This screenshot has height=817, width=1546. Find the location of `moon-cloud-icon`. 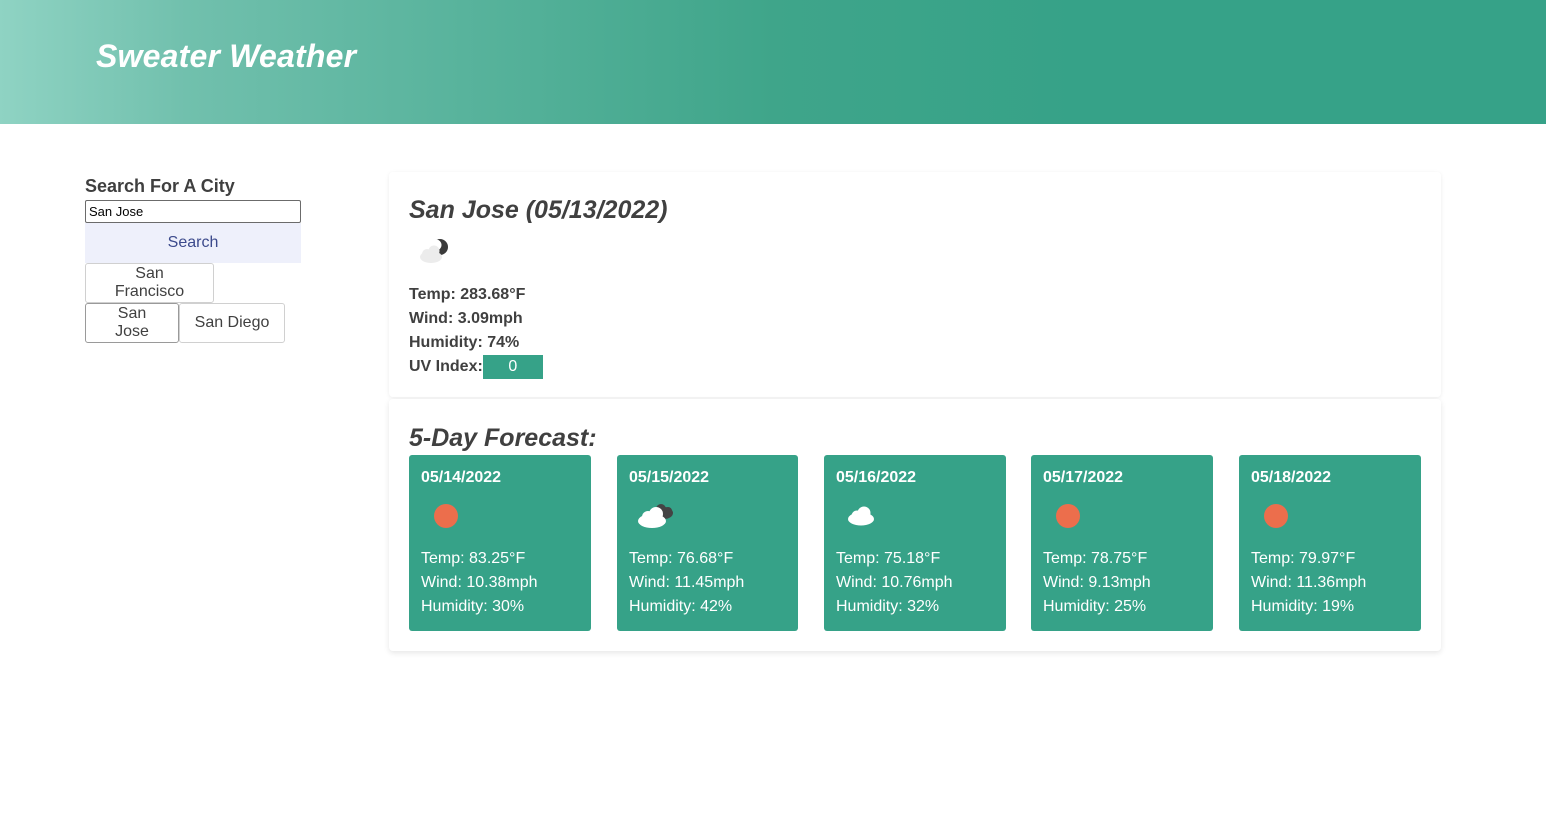

moon-cloud-icon is located at coordinates (434, 251).